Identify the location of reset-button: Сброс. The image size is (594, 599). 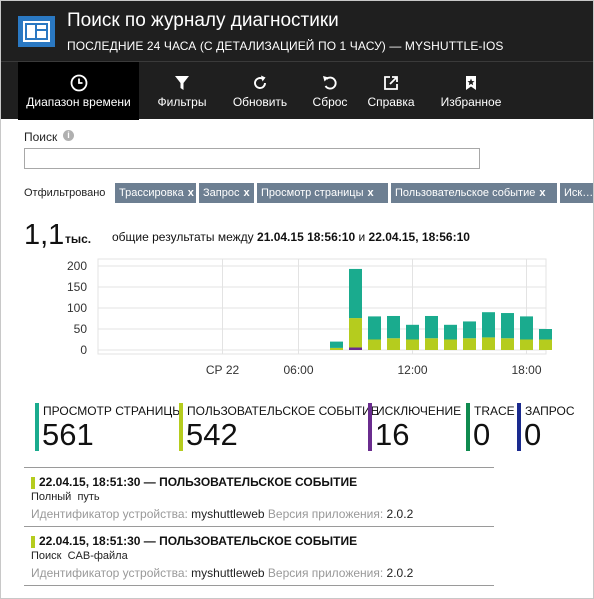
(330, 91).